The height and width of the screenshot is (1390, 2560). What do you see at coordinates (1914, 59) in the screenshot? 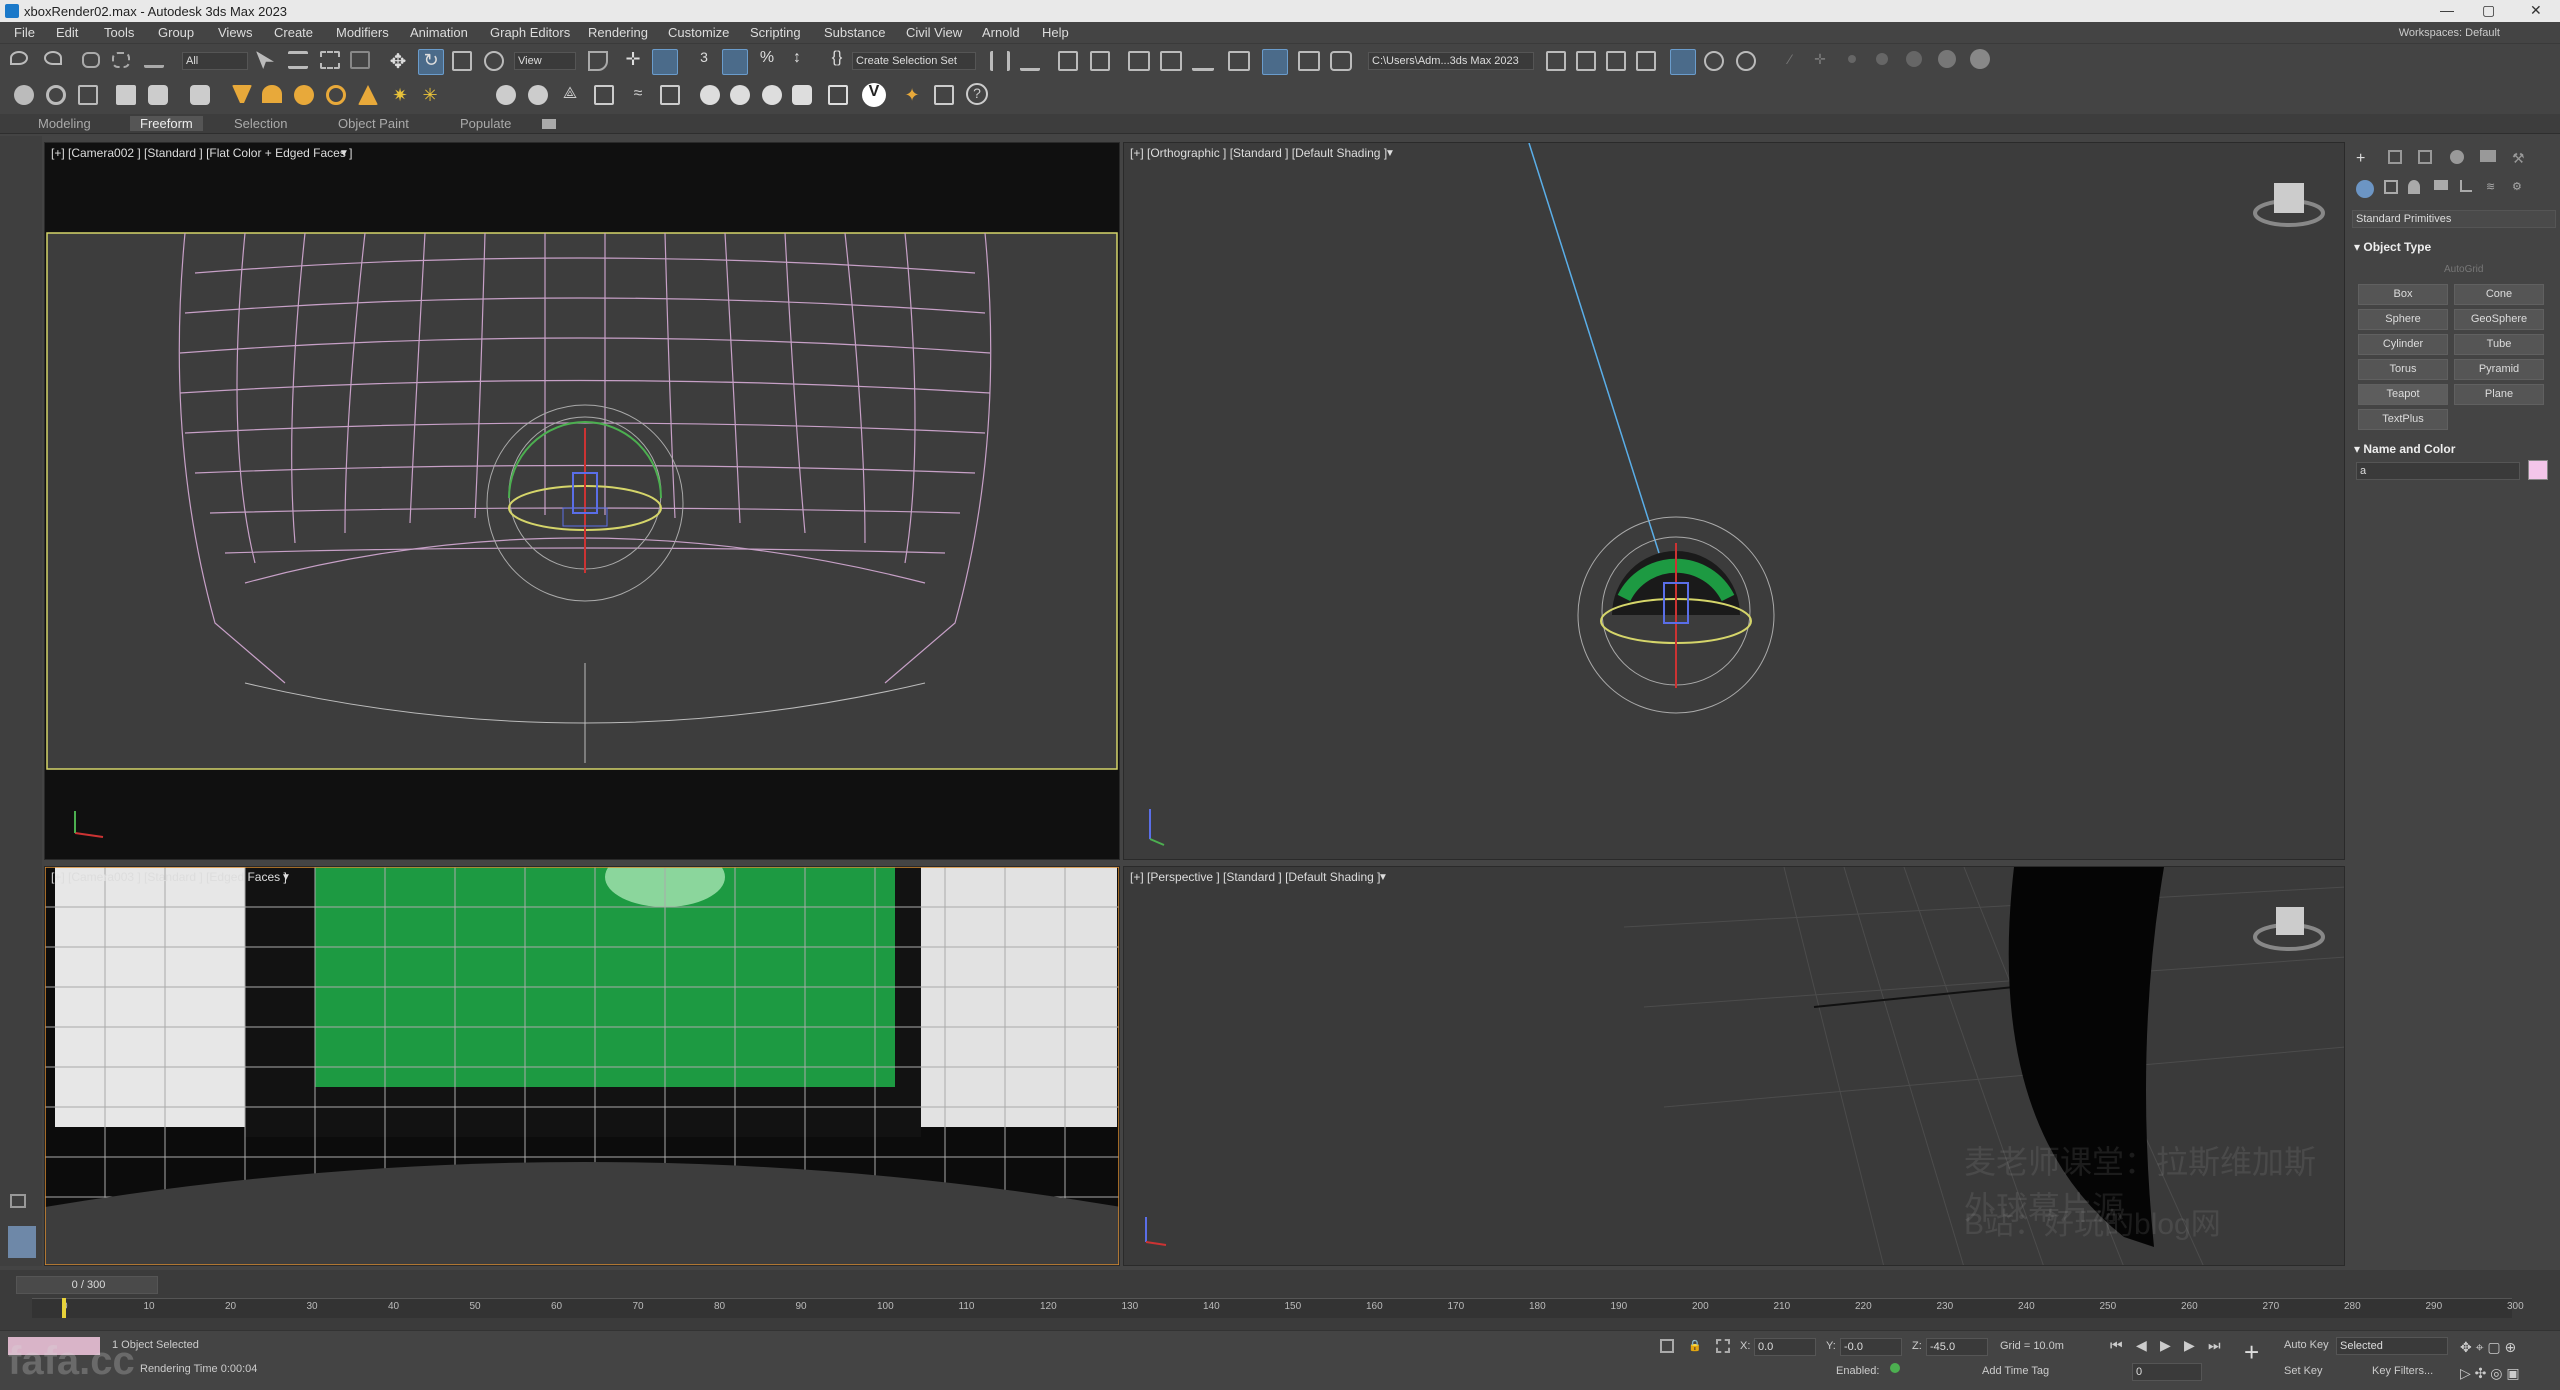
I see `dot-large-icon` at bounding box center [1914, 59].